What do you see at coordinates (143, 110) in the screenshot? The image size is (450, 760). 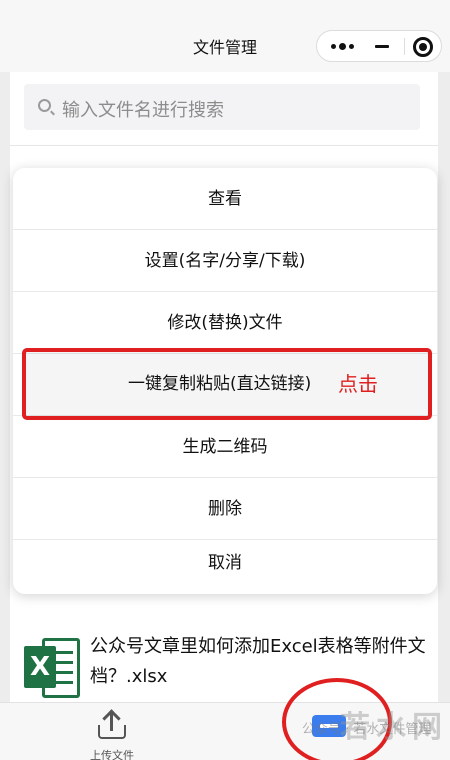 I see `search-placeholder: 输入文件名进行搜索` at bounding box center [143, 110].